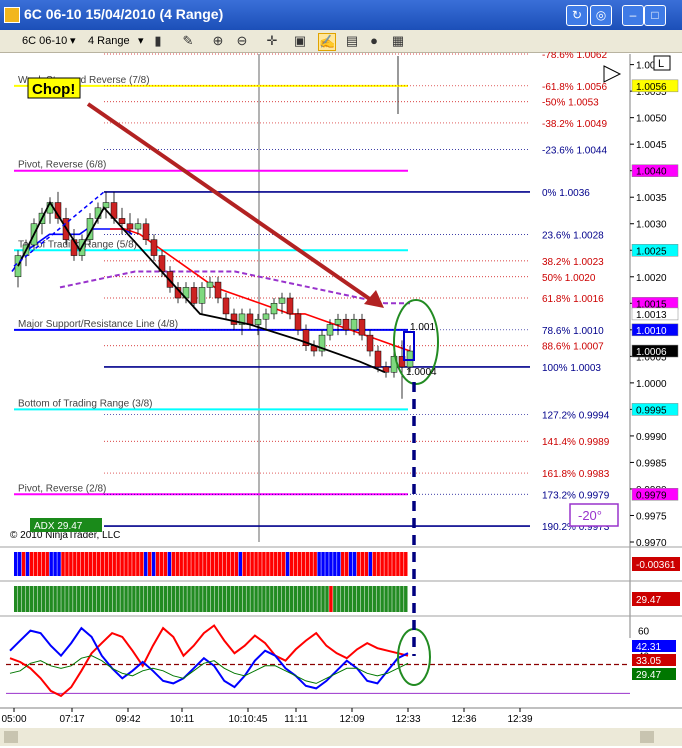 The height and width of the screenshot is (748, 682). What do you see at coordinates (398, 41) in the screenshot?
I see `data-box-icon: ▦` at bounding box center [398, 41].